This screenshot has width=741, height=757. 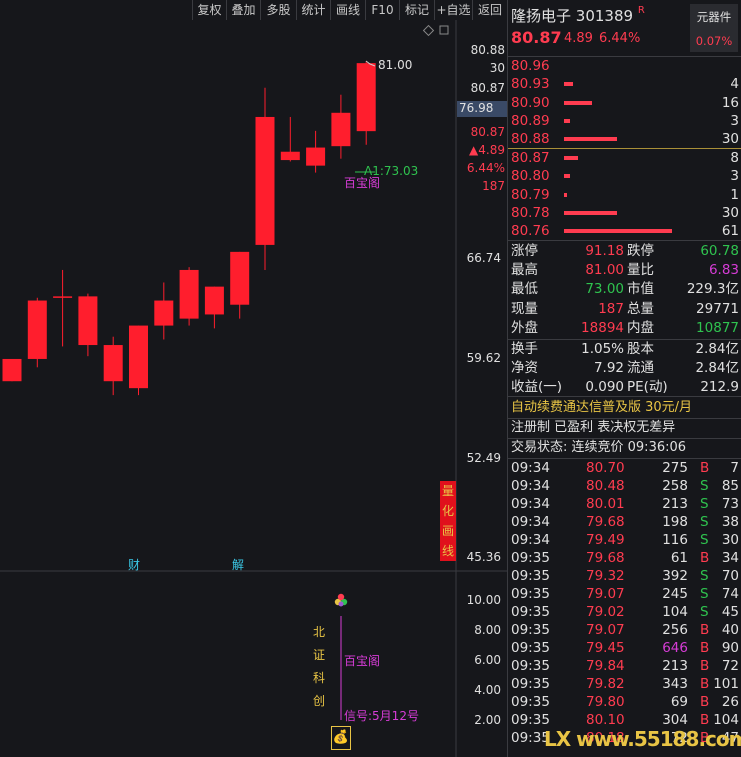 I want to click on trade-row: 09:34 80.70 275 B 7, so click(x=624, y=468).